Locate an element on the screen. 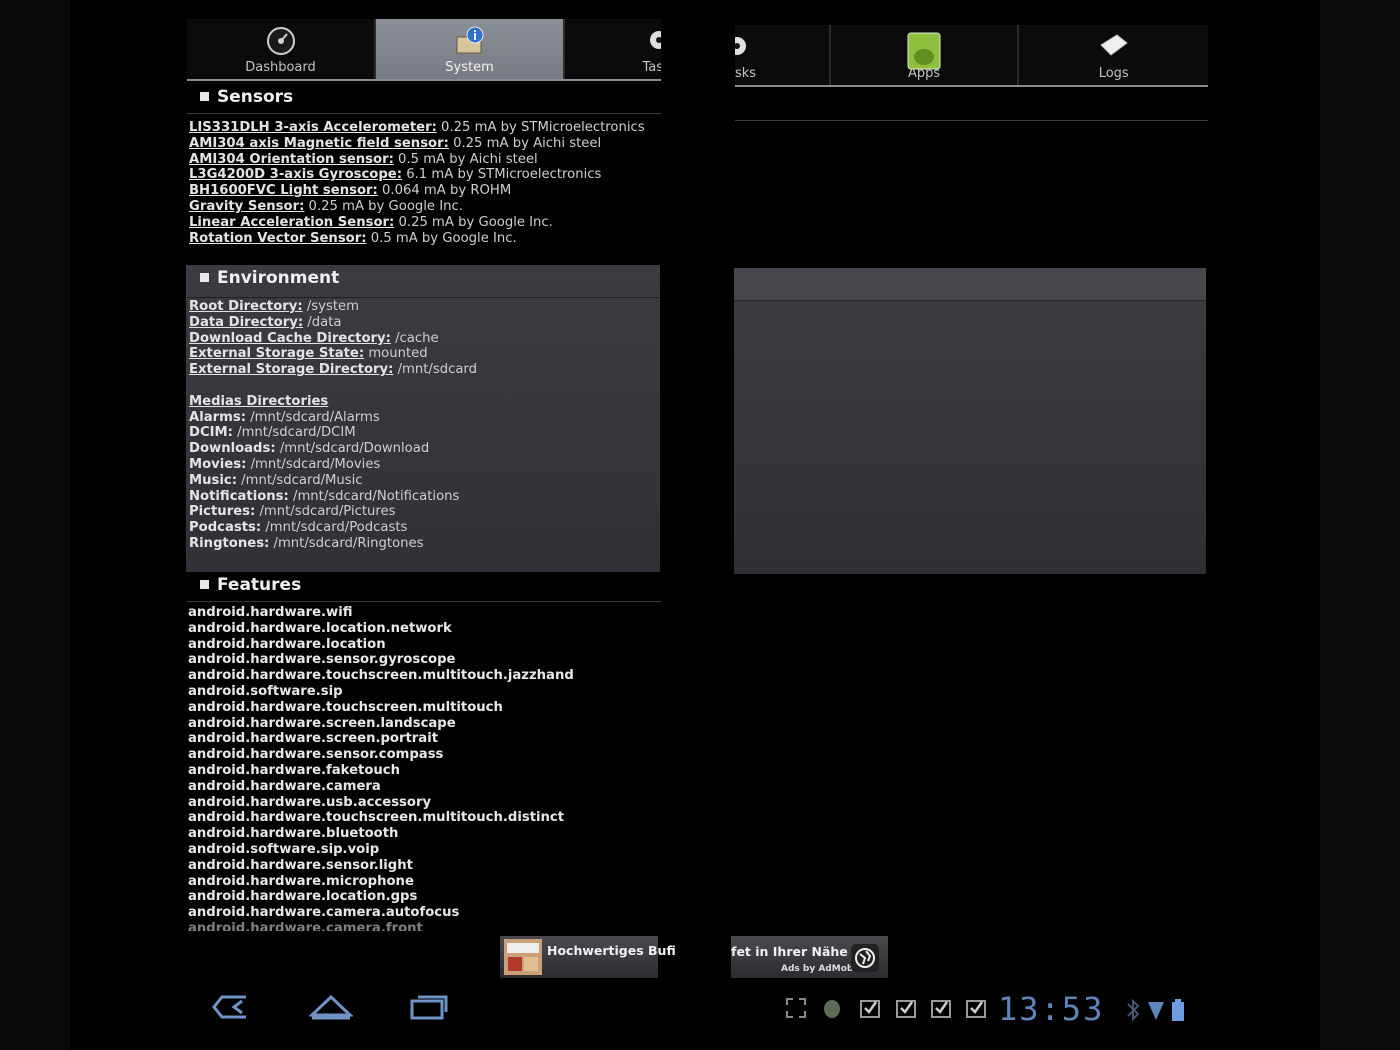 Image resolution: width=1400 pixels, height=1050 pixels. env-dir-row: External Storage Directory: /mnt/sdcard is located at coordinates (333, 370).